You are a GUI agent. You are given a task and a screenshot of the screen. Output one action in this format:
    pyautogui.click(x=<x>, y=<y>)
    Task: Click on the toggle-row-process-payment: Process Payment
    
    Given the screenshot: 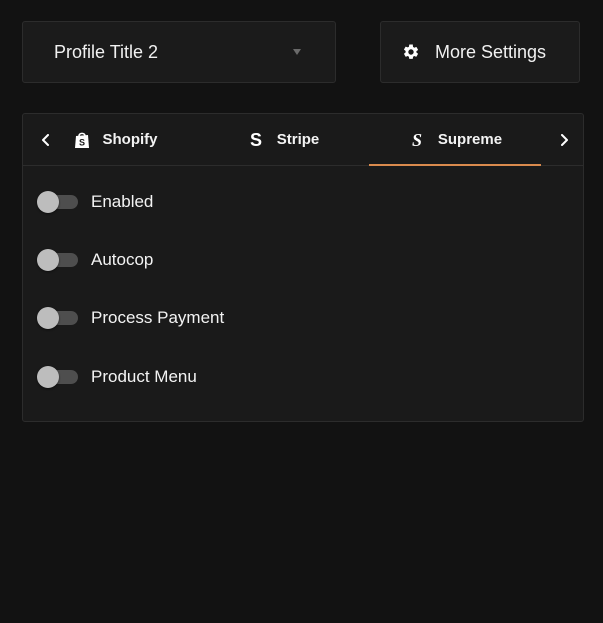 What is the action you would take?
    pyautogui.click(x=130, y=318)
    